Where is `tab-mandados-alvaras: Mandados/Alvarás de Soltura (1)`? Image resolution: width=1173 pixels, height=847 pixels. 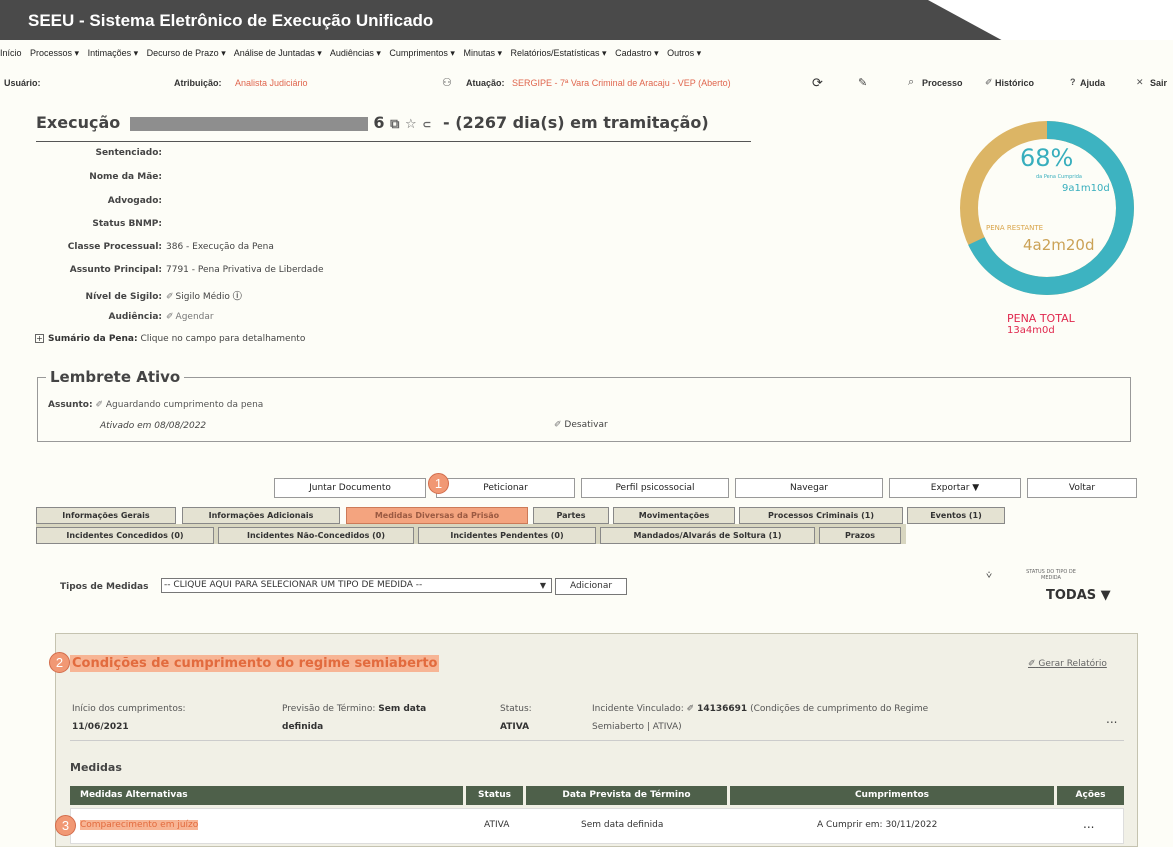 tab-mandados-alvaras: Mandados/Alvarás de Soltura (1) is located at coordinates (707, 535).